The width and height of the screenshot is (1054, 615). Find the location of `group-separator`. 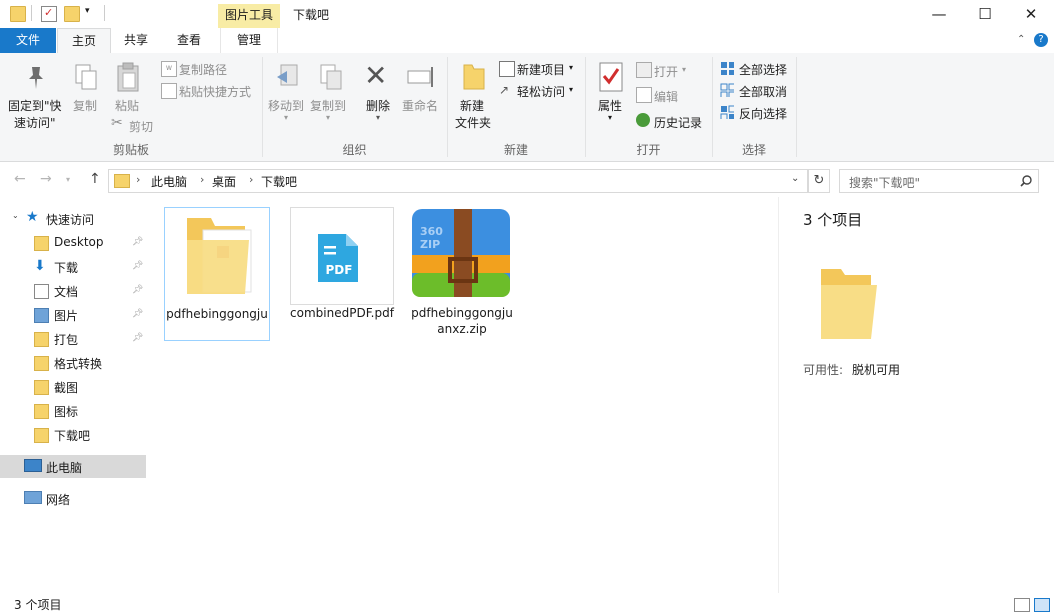

group-separator is located at coordinates (796, 107).